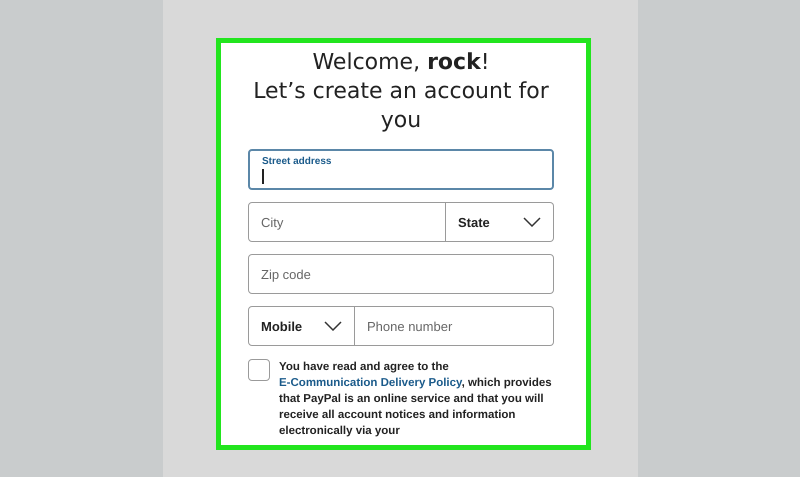  What do you see at coordinates (297, 161) in the screenshot?
I see `street-address-label: Street address` at bounding box center [297, 161].